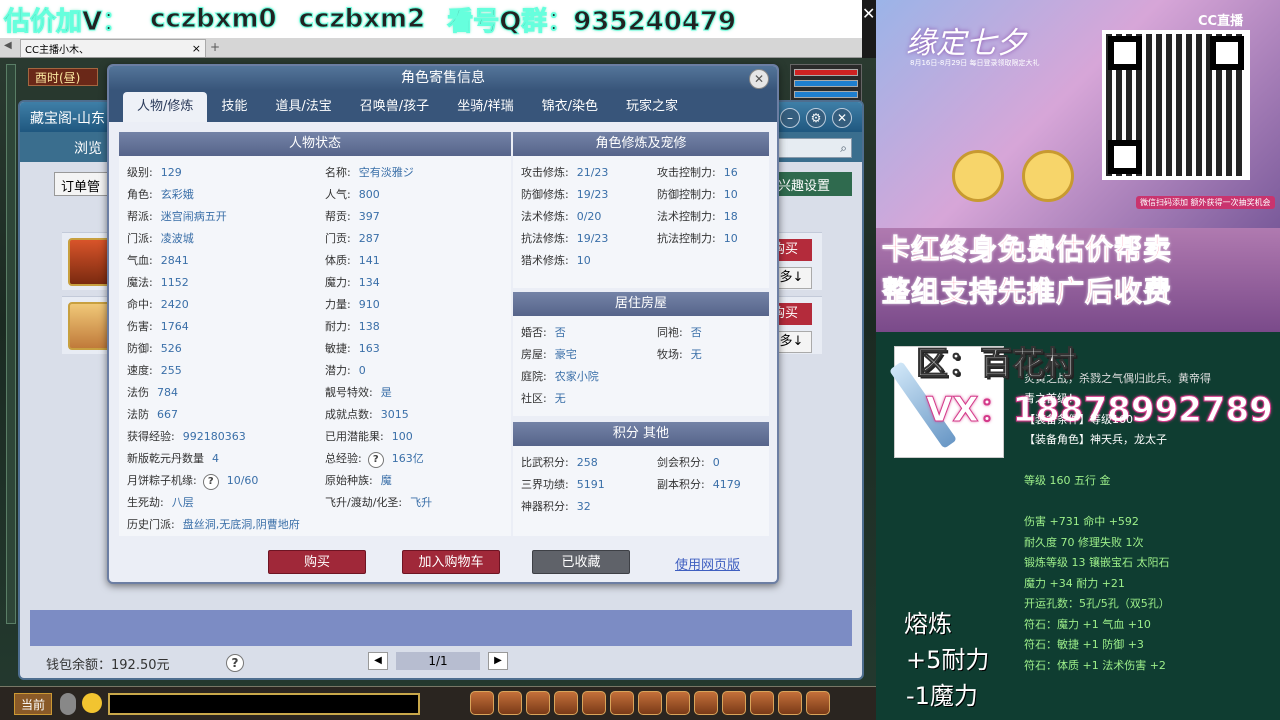 This screenshot has height=720, width=1280. Describe the element at coordinates (652, 107) in the screenshot. I see `tab-home: 玩家之家` at that location.